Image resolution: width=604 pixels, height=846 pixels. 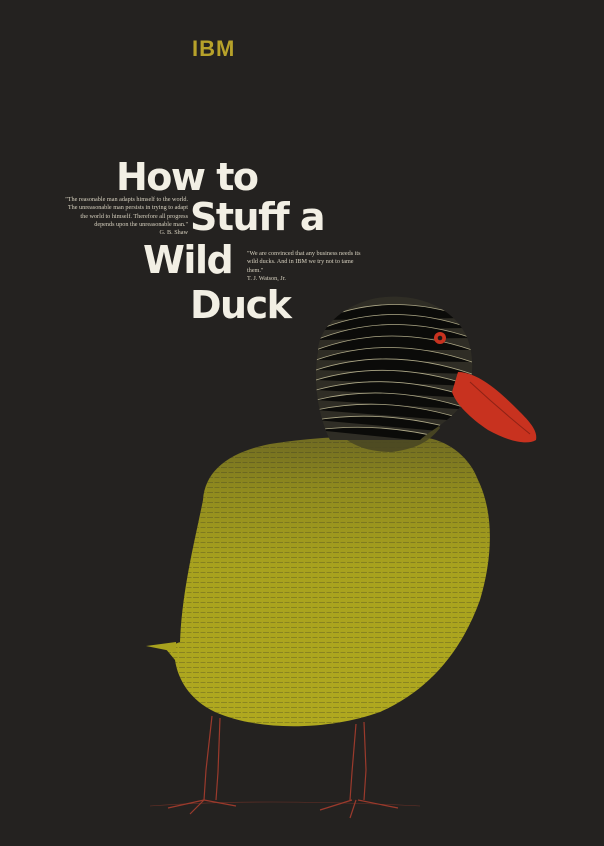 What do you see at coordinates (494, 407) in the screenshot?
I see `duck-beak` at bounding box center [494, 407].